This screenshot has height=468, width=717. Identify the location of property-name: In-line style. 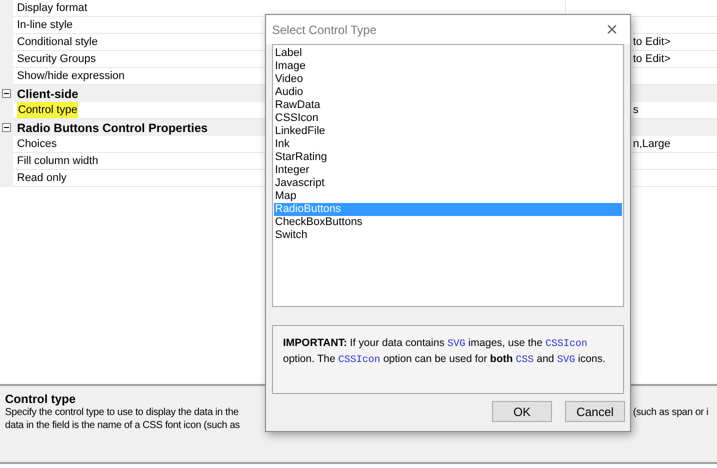
(45, 25).